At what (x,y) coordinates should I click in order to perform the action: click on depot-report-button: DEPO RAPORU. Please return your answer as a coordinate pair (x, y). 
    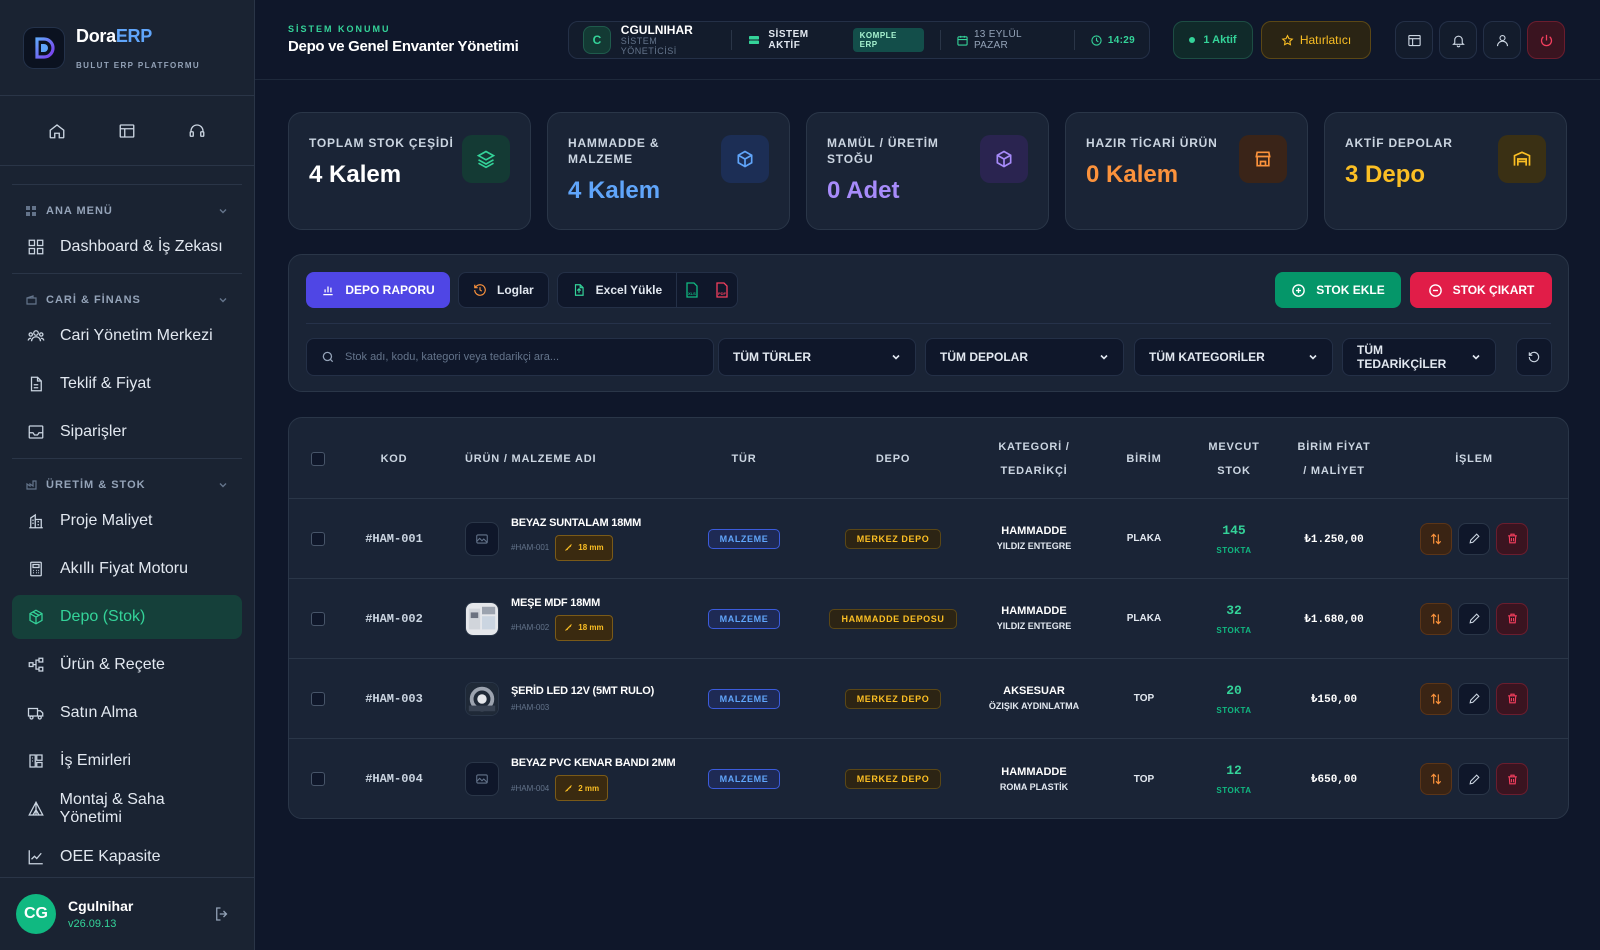
    Looking at the image, I should click on (378, 290).